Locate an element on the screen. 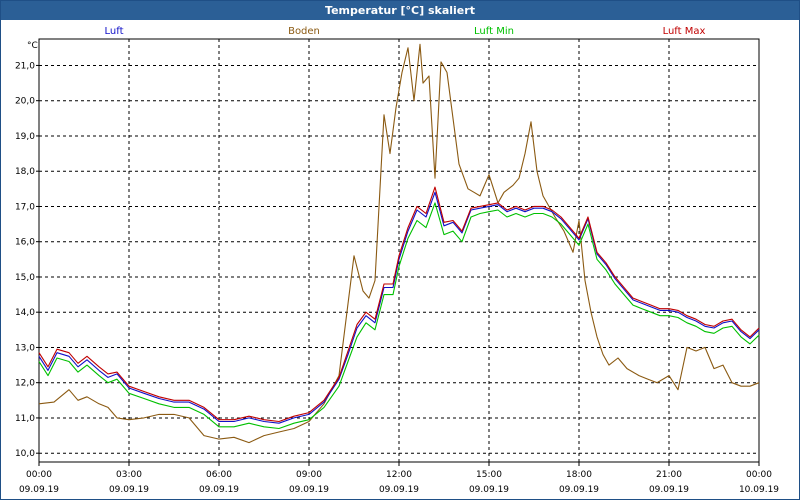  x-tick-time: 12:00 is located at coordinates (399, 475).